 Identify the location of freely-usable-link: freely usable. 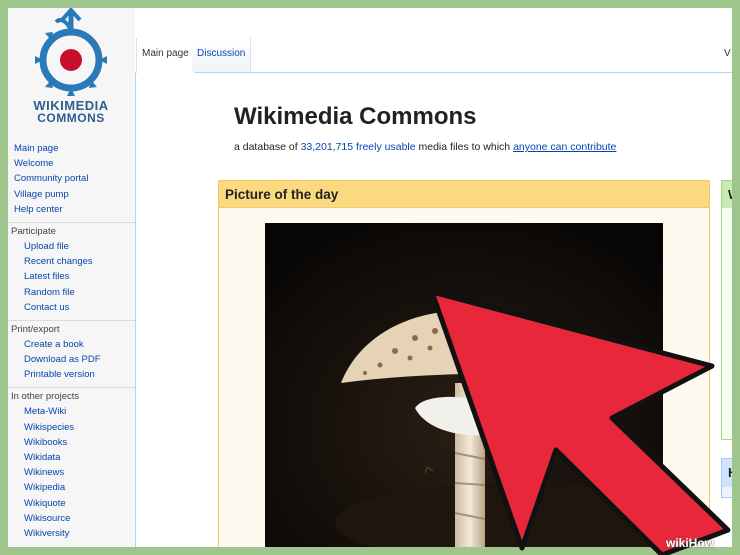
(386, 147).